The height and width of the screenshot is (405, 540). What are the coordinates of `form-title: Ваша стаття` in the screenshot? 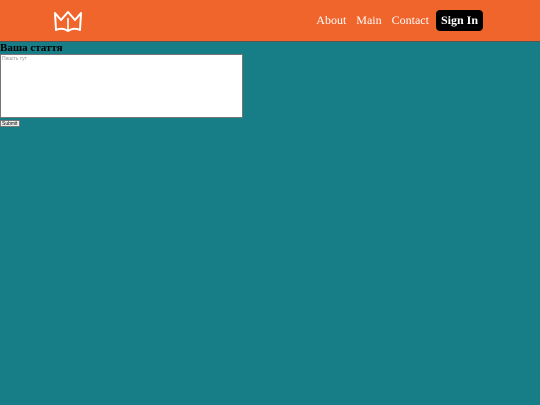 It's located at (31, 48).